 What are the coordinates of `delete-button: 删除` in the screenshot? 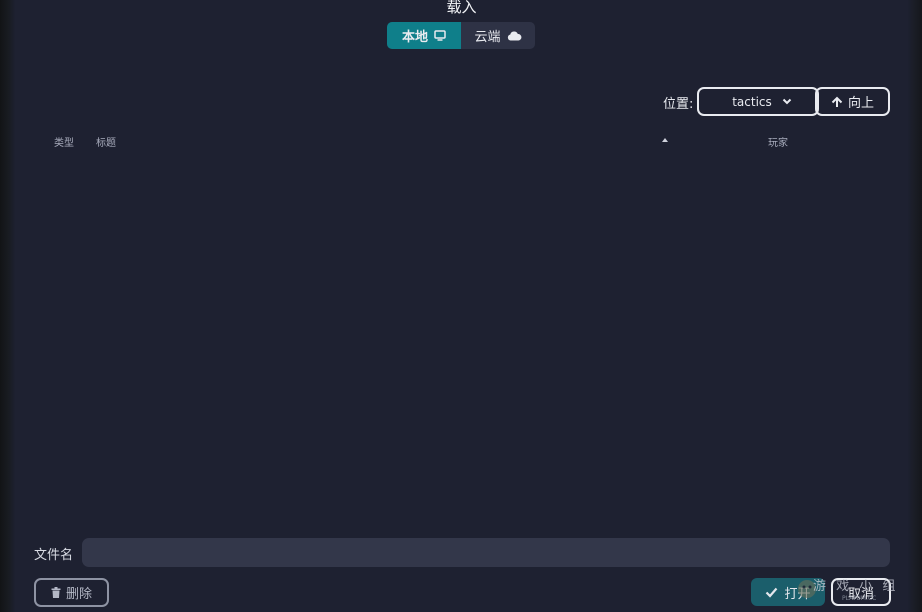 It's located at (71, 592).